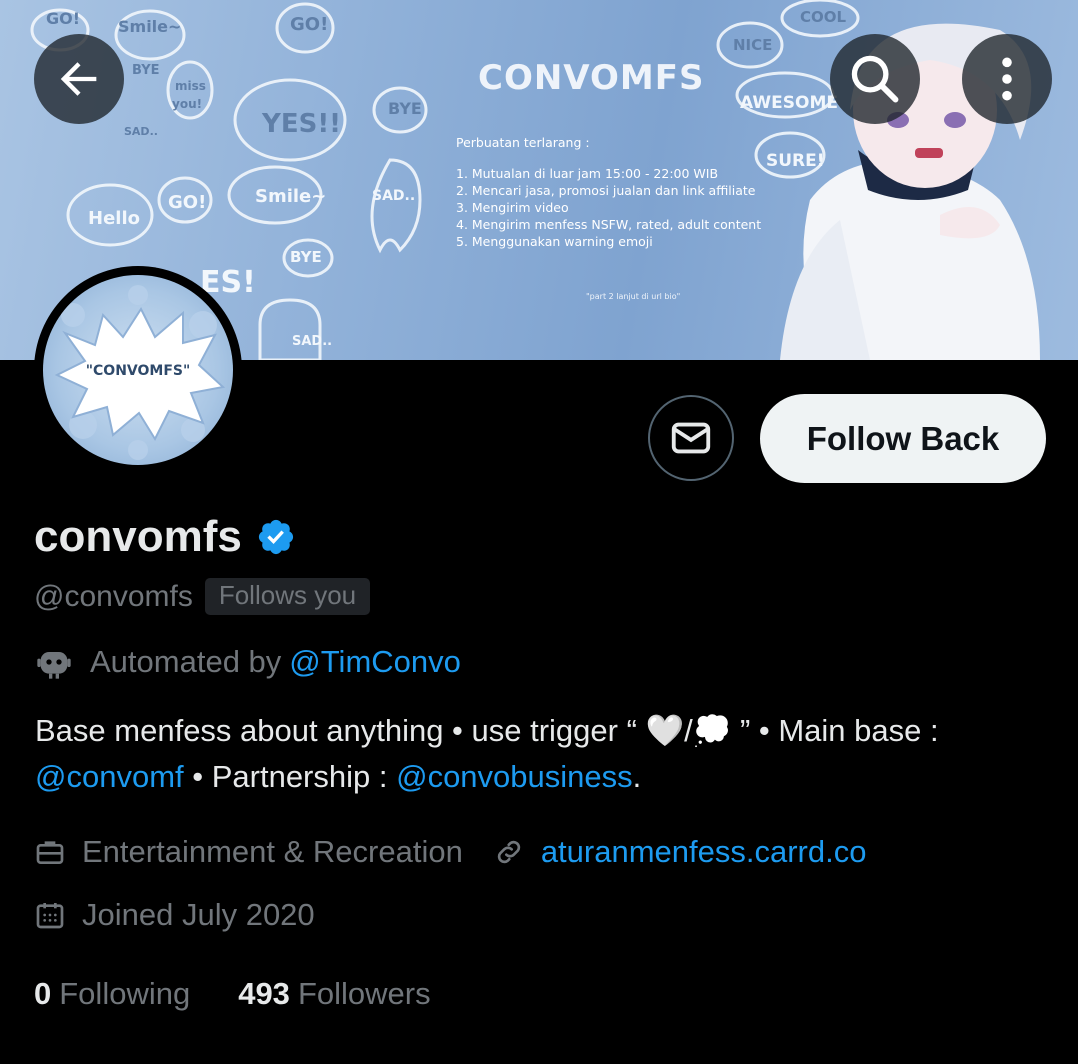 This screenshot has width=1078, height=1064. Describe the element at coordinates (113, 596) in the screenshot. I see `handle: @convomfs` at that location.